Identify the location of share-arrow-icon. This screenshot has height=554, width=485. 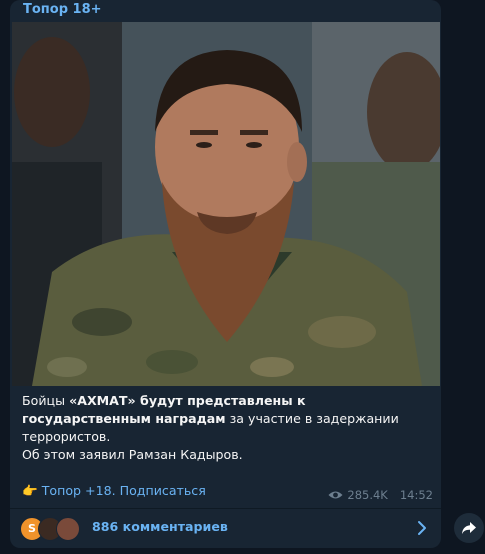
(469, 528).